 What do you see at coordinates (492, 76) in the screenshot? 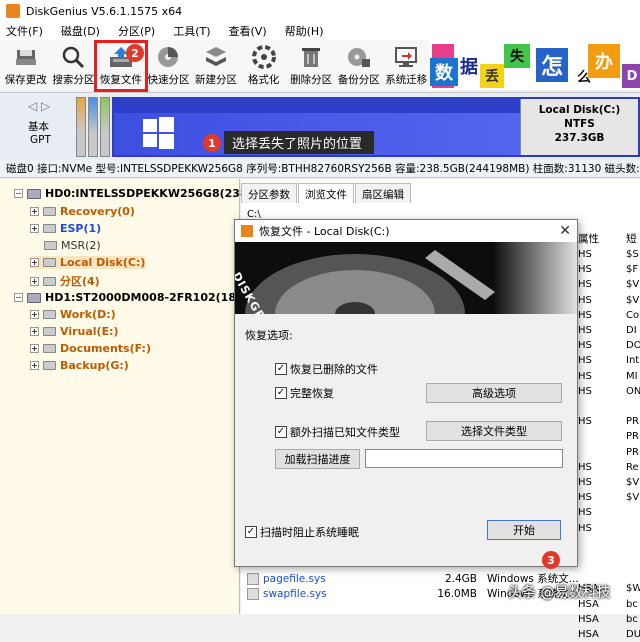
I see `ad-tile-diu: 丢` at bounding box center [492, 76].